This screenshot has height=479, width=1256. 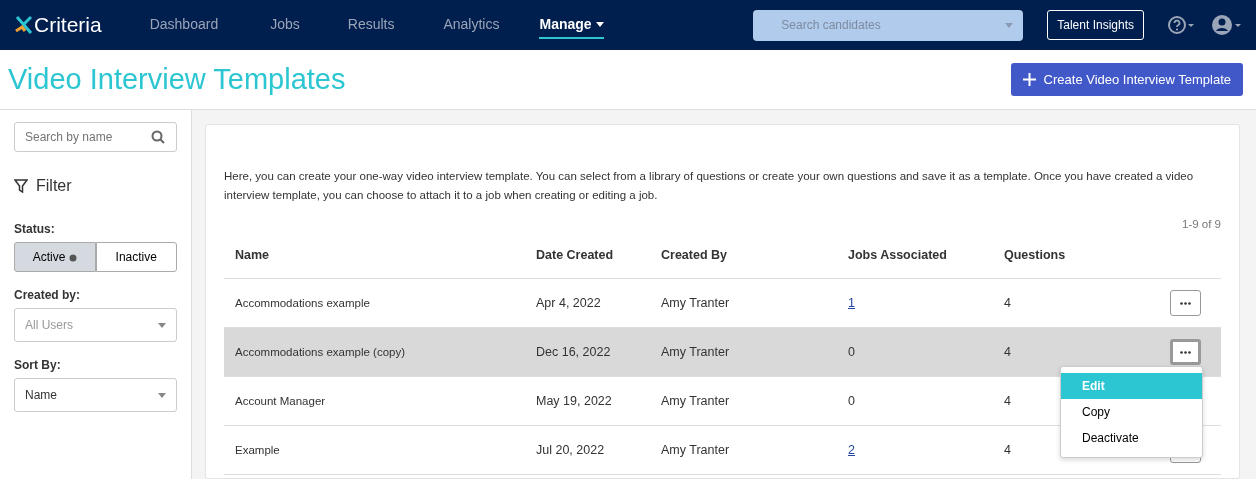 I want to click on status-toggle: Inactive, so click(x=136, y=257).